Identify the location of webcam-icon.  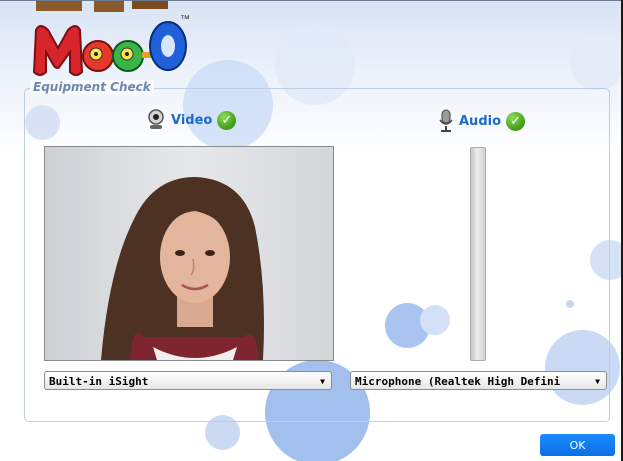
(156, 119).